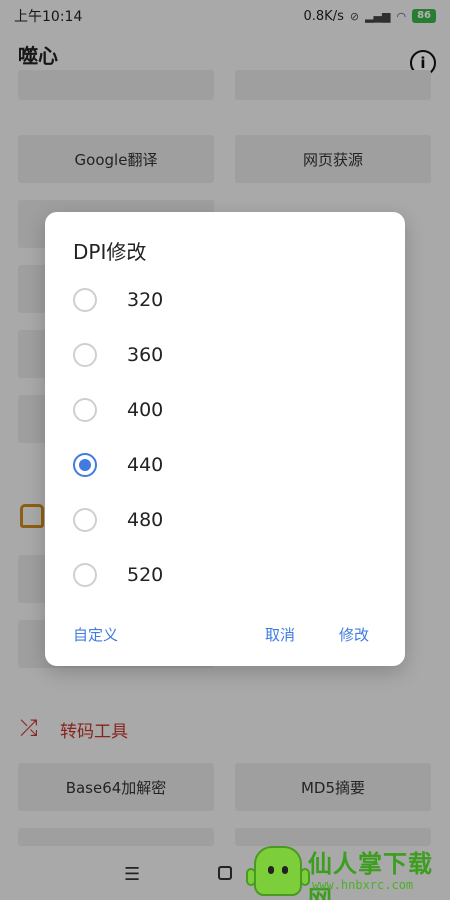 Image resolution: width=450 pixels, height=900 pixels. I want to click on dpi-option-520: 520, so click(223, 575).